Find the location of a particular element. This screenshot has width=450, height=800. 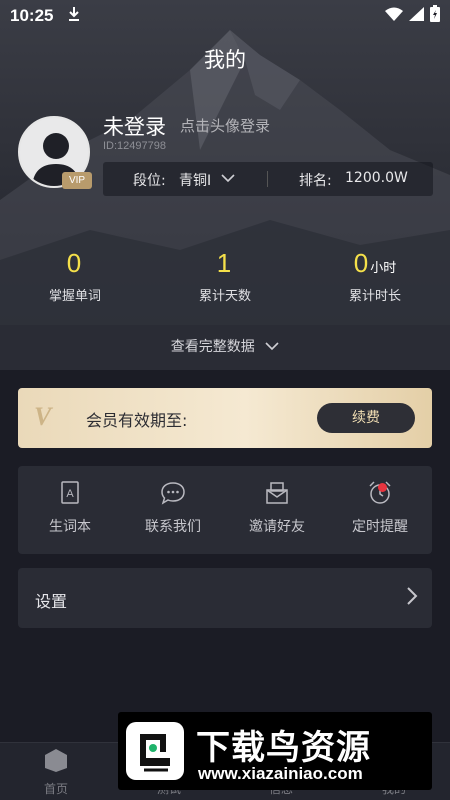

membership-expiry-label: 会员有效期至: is located at coordinates (137, 420).